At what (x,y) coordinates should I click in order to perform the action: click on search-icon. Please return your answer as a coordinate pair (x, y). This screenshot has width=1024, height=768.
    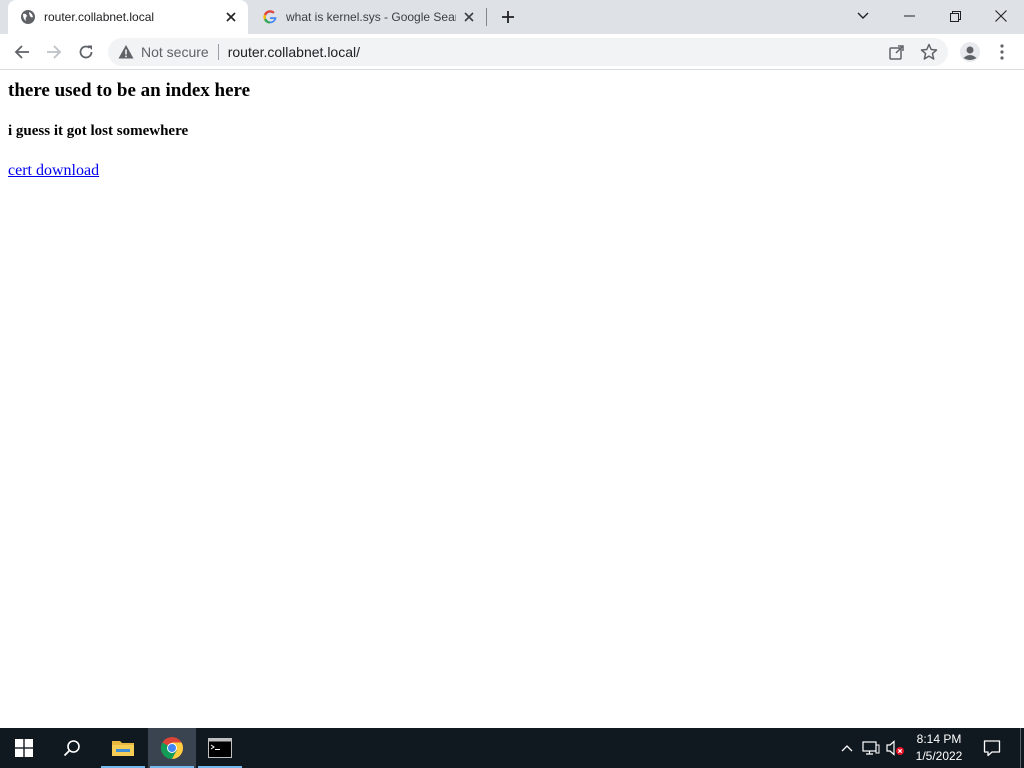
    Looking at the image, I should click on (71, 748).